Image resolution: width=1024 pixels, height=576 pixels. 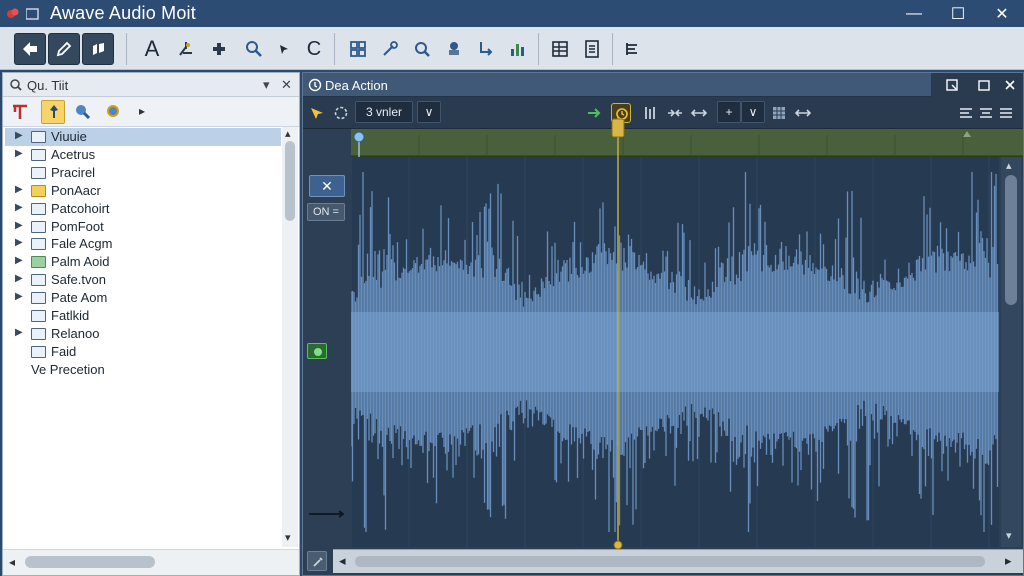 What do you see at coordinates (958, 13) in the screenshot?
I see `maximize-button: ☐` at bounding box center [958, 13].